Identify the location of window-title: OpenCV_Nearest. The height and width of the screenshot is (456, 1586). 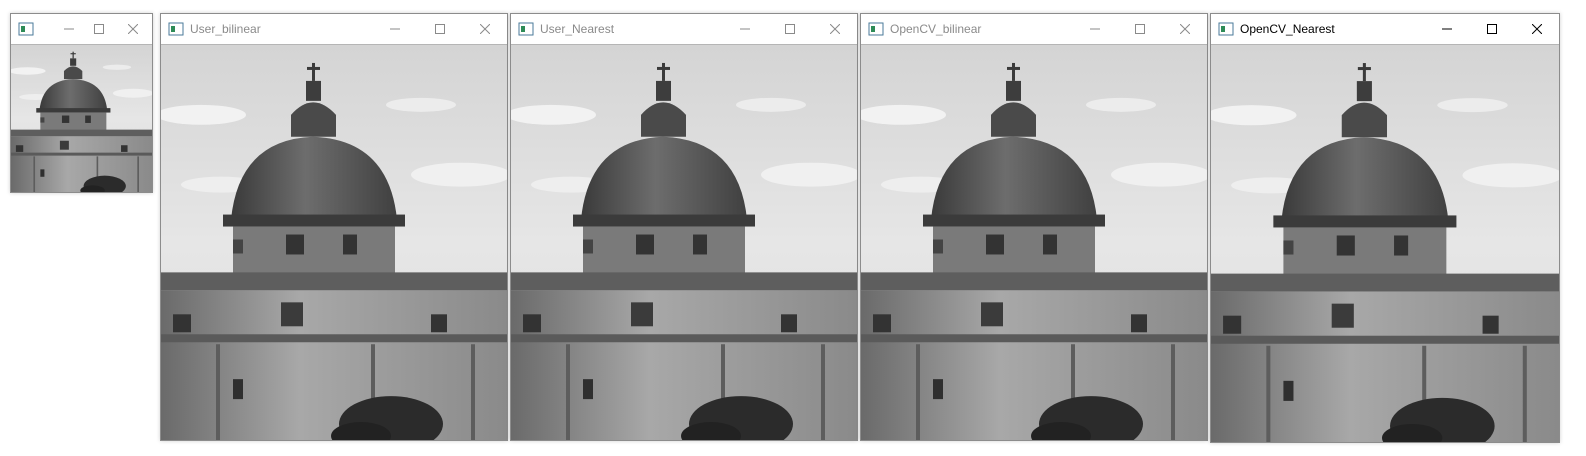
(1287, 29).